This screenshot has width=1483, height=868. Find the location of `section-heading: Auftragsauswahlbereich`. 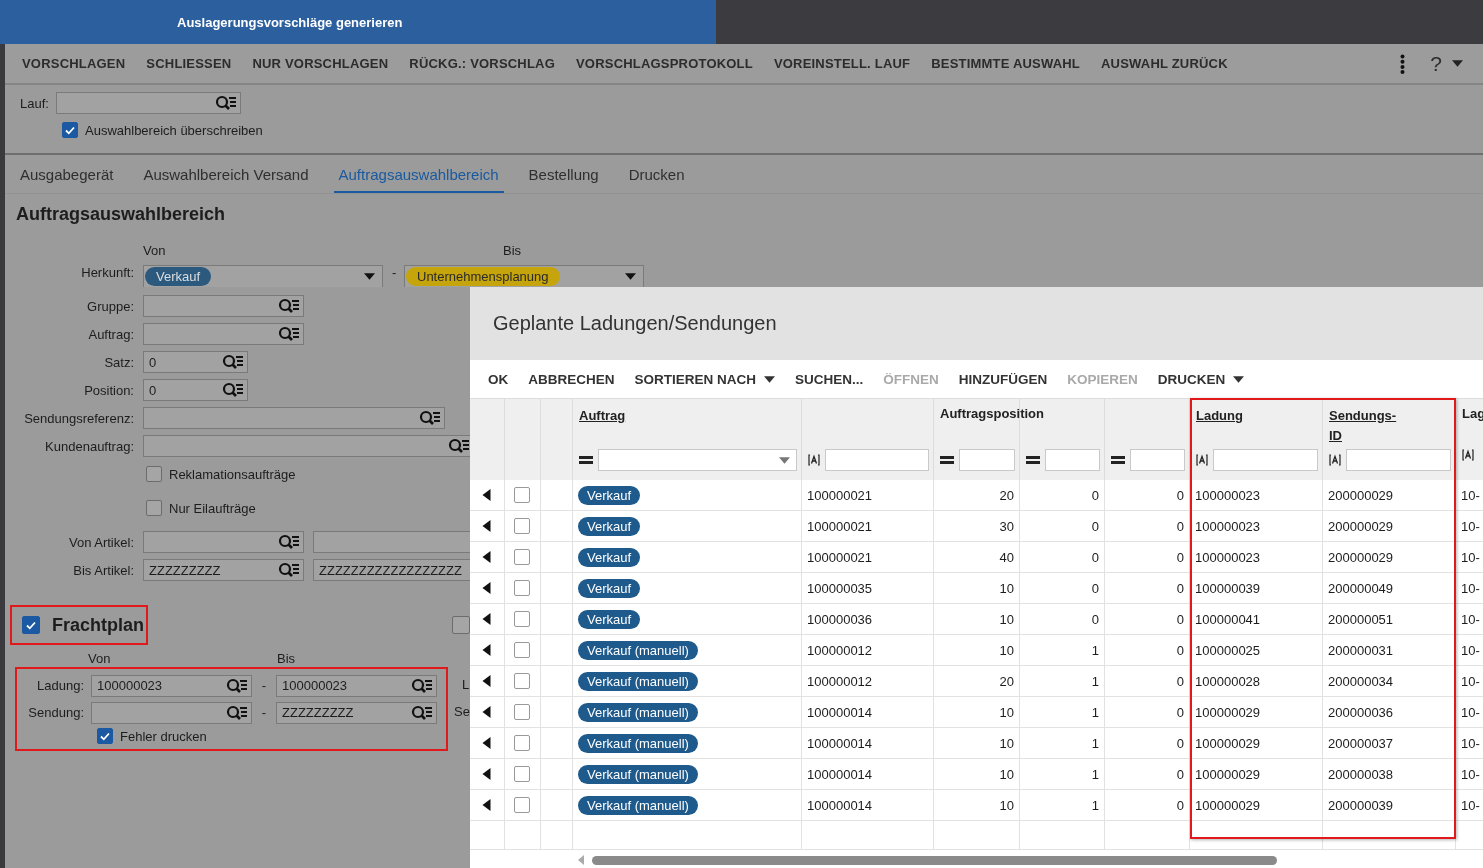

section-heading: Auftragsauswahlbereich is located at coordinates (121, 214).